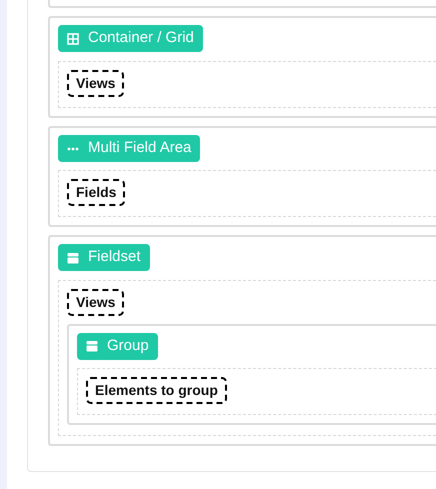  Describe the element at coordinates (96, 192) in the screenshot. I see `slot-label: Fields` at that location.